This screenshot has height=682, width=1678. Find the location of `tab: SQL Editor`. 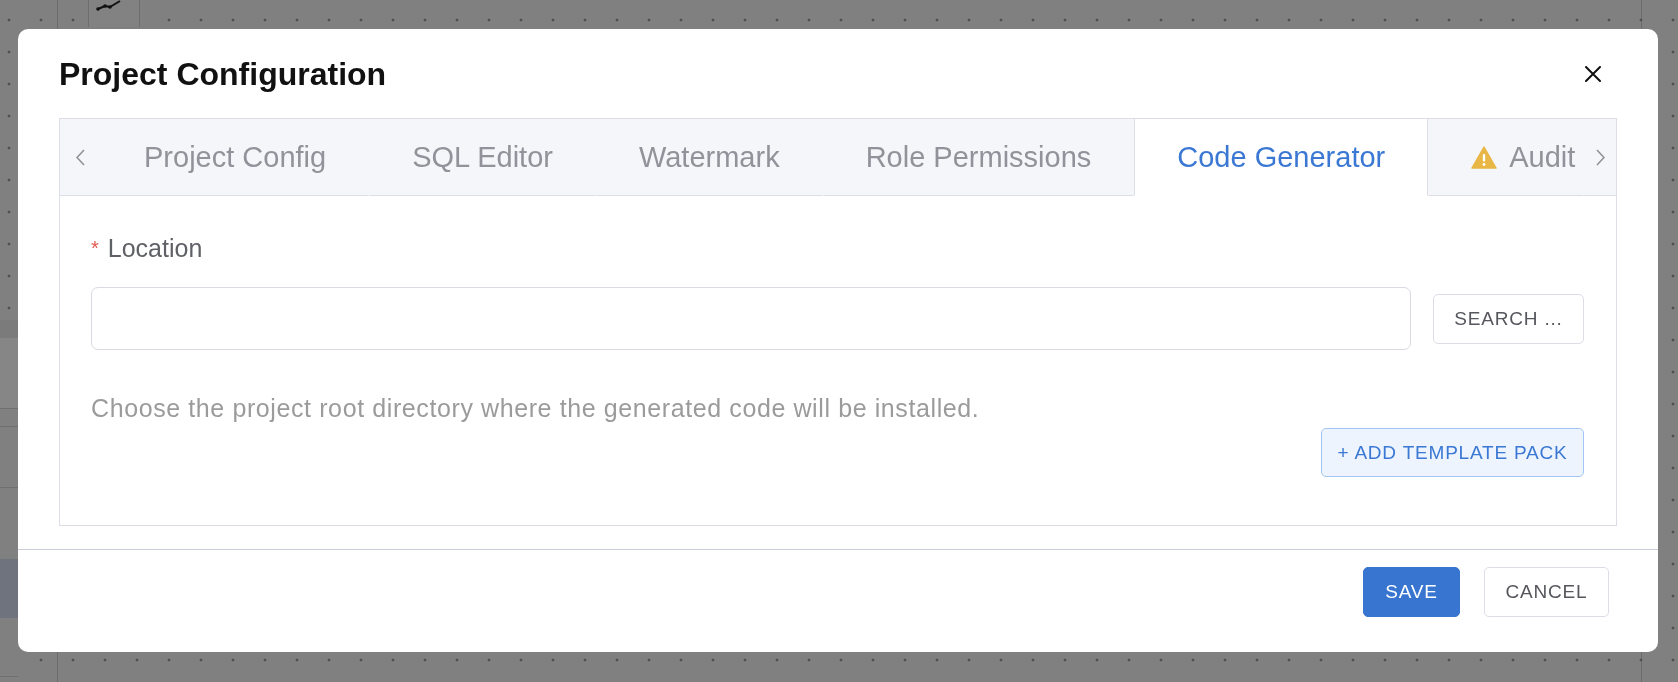

tab: SQL Editor is located at coordinates (482, 157).